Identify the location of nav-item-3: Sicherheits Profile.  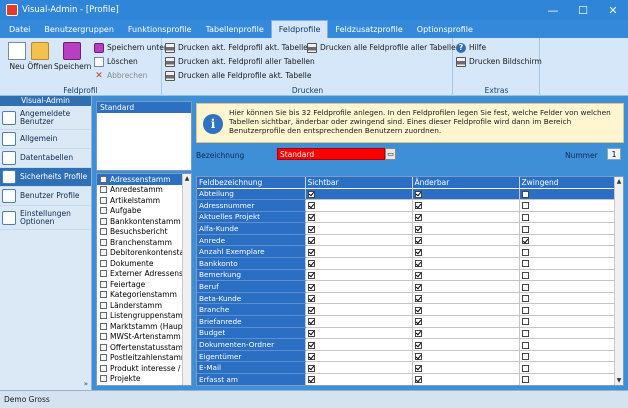
(45, 177).